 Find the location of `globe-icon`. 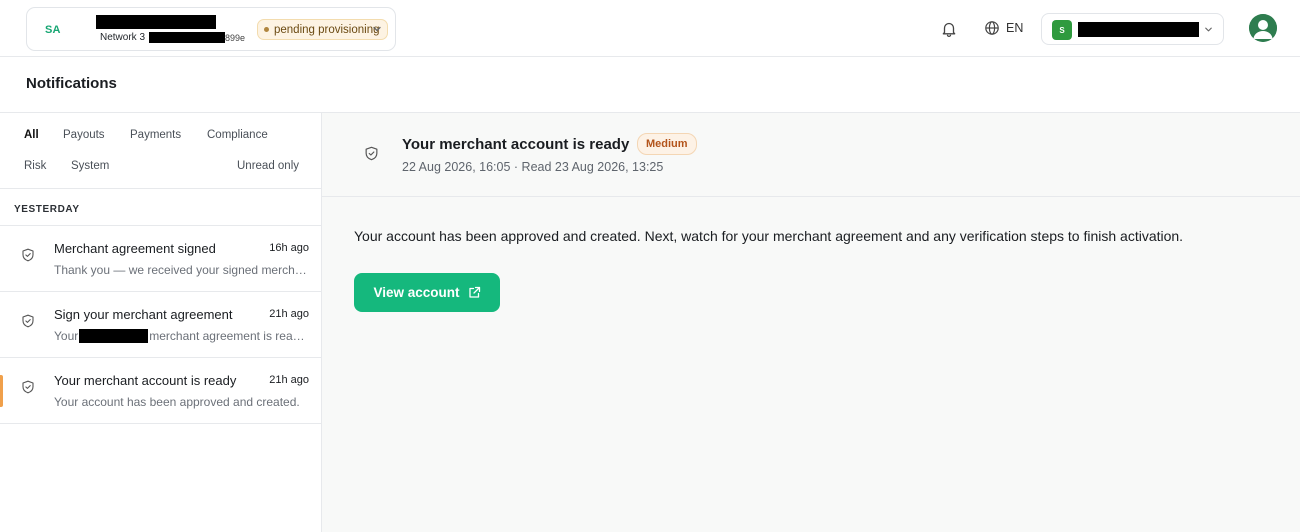

globe-icon is located at coordinates (992, 28).